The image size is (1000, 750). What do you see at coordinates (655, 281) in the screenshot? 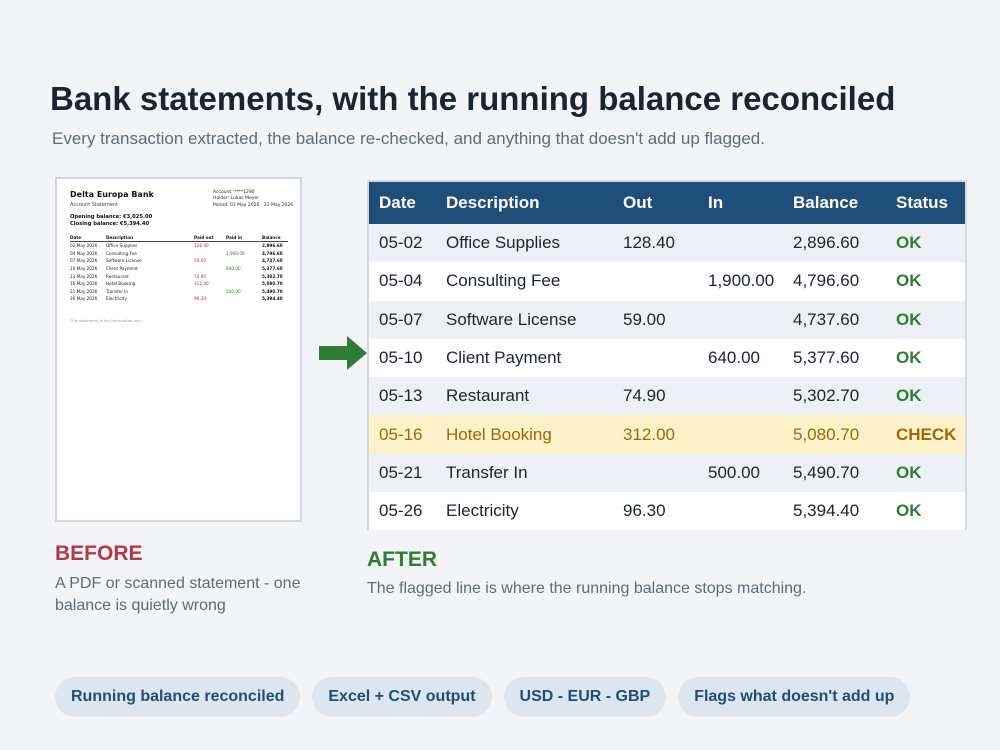
I see `cell-out` at bounding box center [655, 281].